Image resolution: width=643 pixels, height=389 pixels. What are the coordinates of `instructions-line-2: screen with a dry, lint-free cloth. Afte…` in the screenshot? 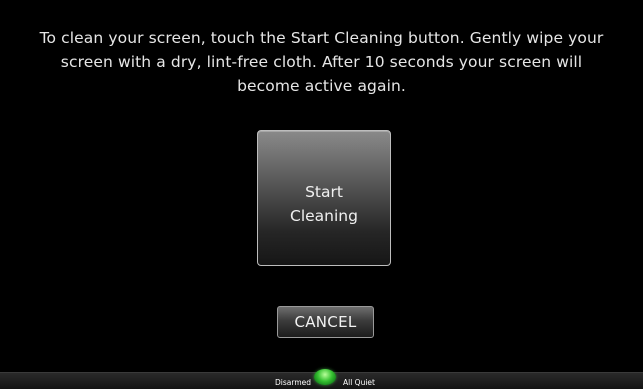 It's located at (321, 62).